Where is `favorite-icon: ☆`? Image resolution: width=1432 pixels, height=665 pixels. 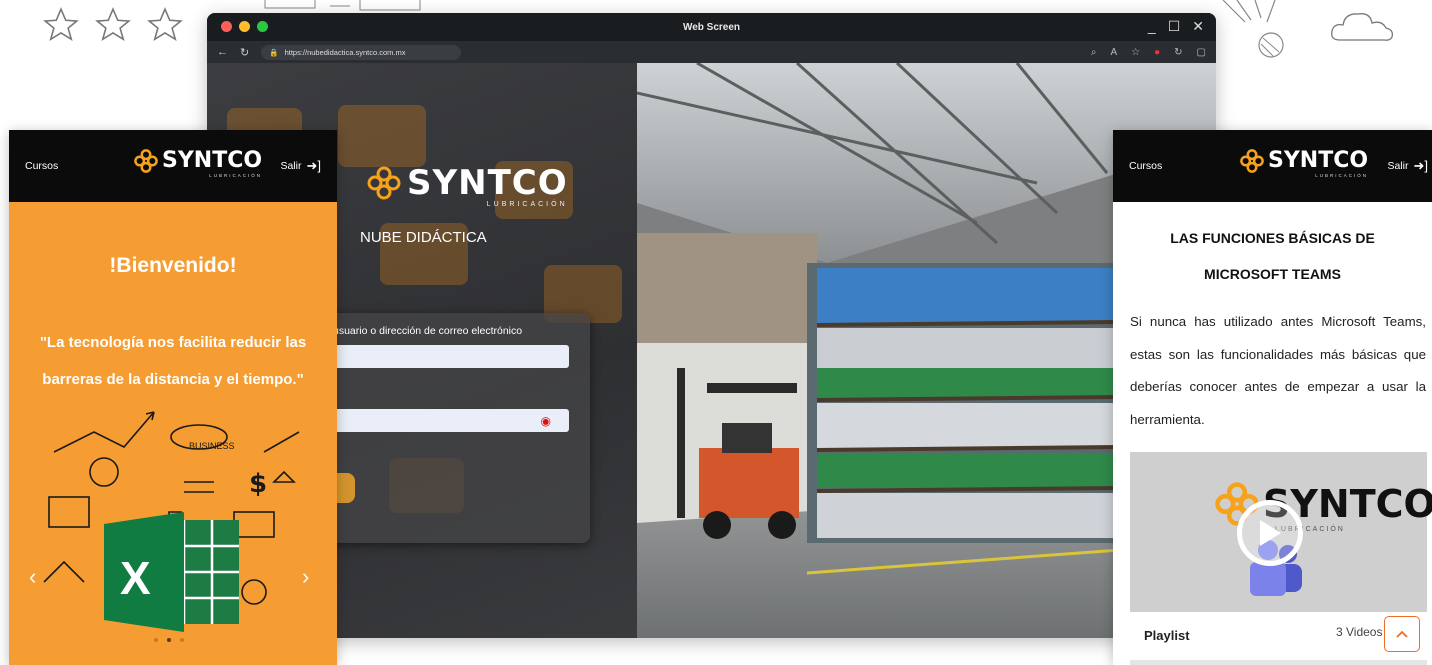 favorite-icon: ☆ is located at coordinates (1135, 52).